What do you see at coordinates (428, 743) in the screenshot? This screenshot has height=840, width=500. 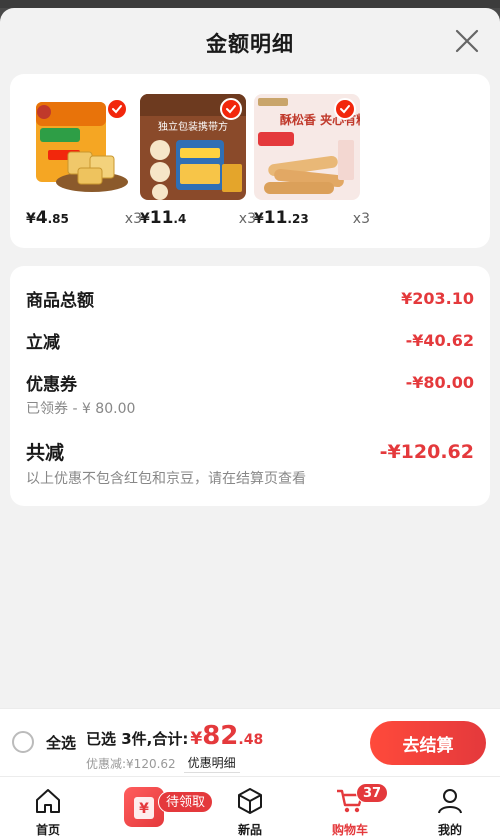 I see `checkout-button: 去结算` at bounding box center [428, 743].